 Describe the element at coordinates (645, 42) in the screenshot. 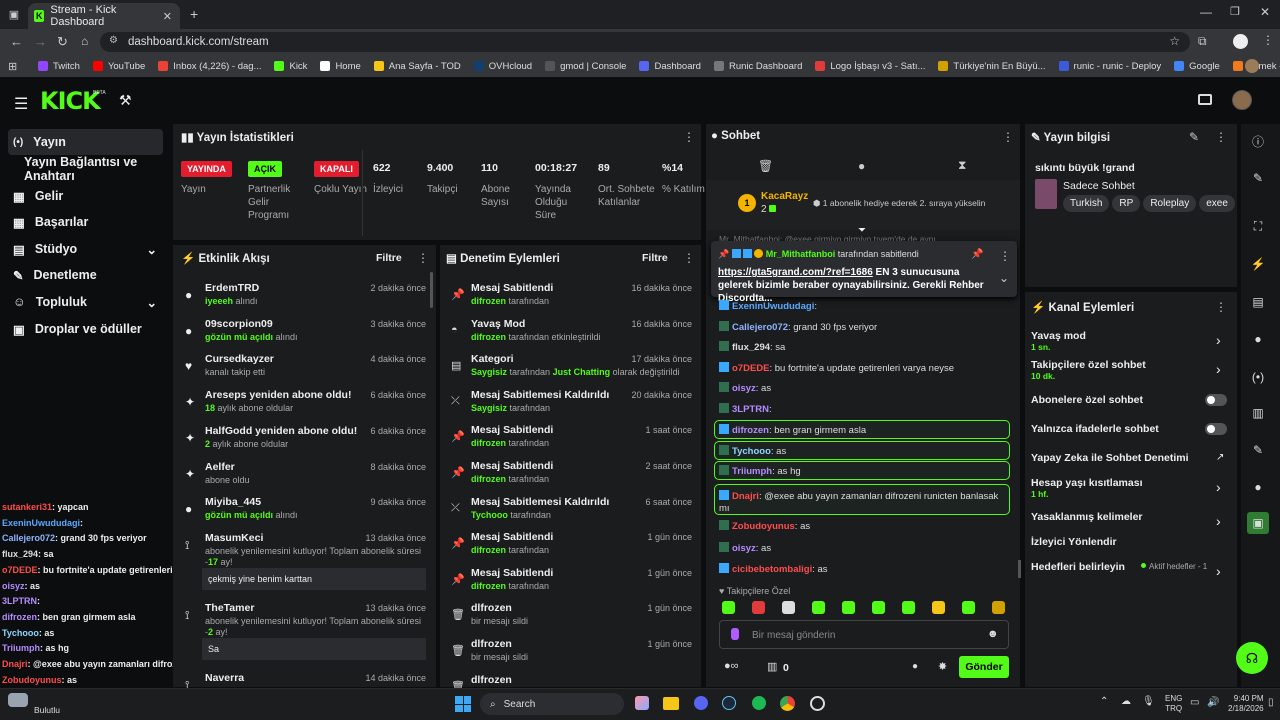

I see `url-bar: ⚙ dashboard.kick.com/stream ☆` at that location.